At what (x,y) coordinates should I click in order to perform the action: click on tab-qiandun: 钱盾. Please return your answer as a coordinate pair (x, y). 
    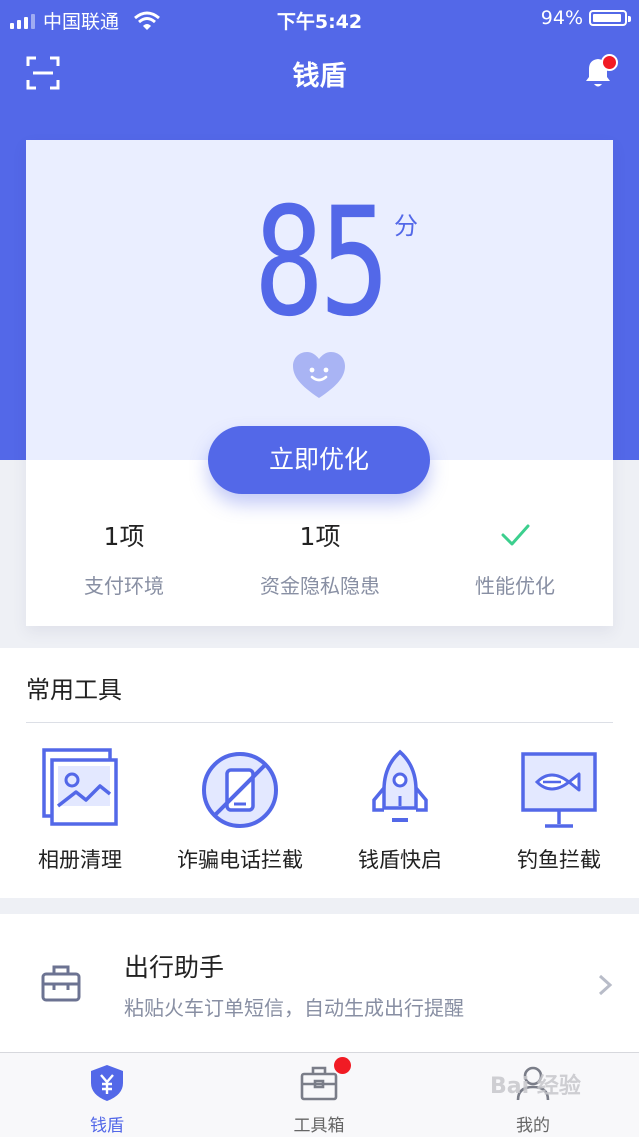
    Looking at the image, I should click on (107, 1099).